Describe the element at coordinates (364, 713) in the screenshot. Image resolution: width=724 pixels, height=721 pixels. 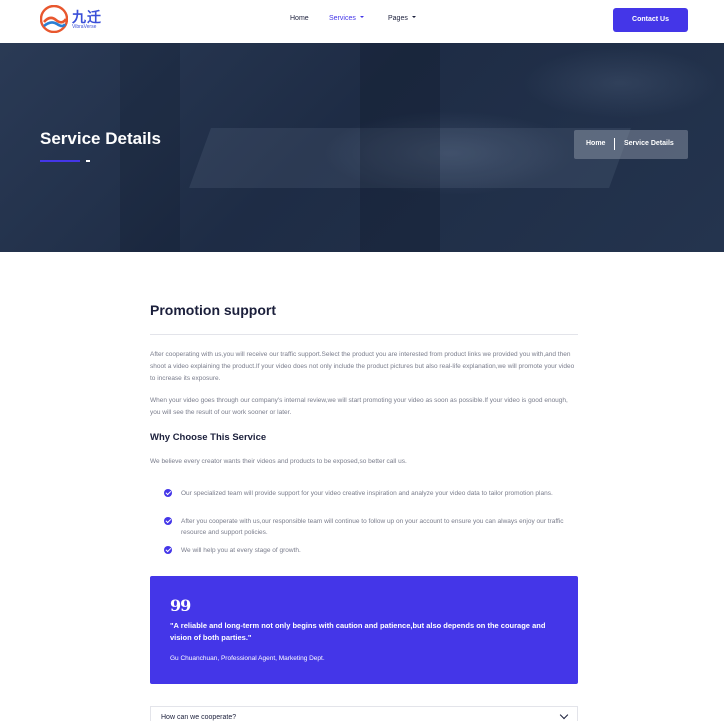
I see `faq-accordion-item: How can we cooperate?` at that location.